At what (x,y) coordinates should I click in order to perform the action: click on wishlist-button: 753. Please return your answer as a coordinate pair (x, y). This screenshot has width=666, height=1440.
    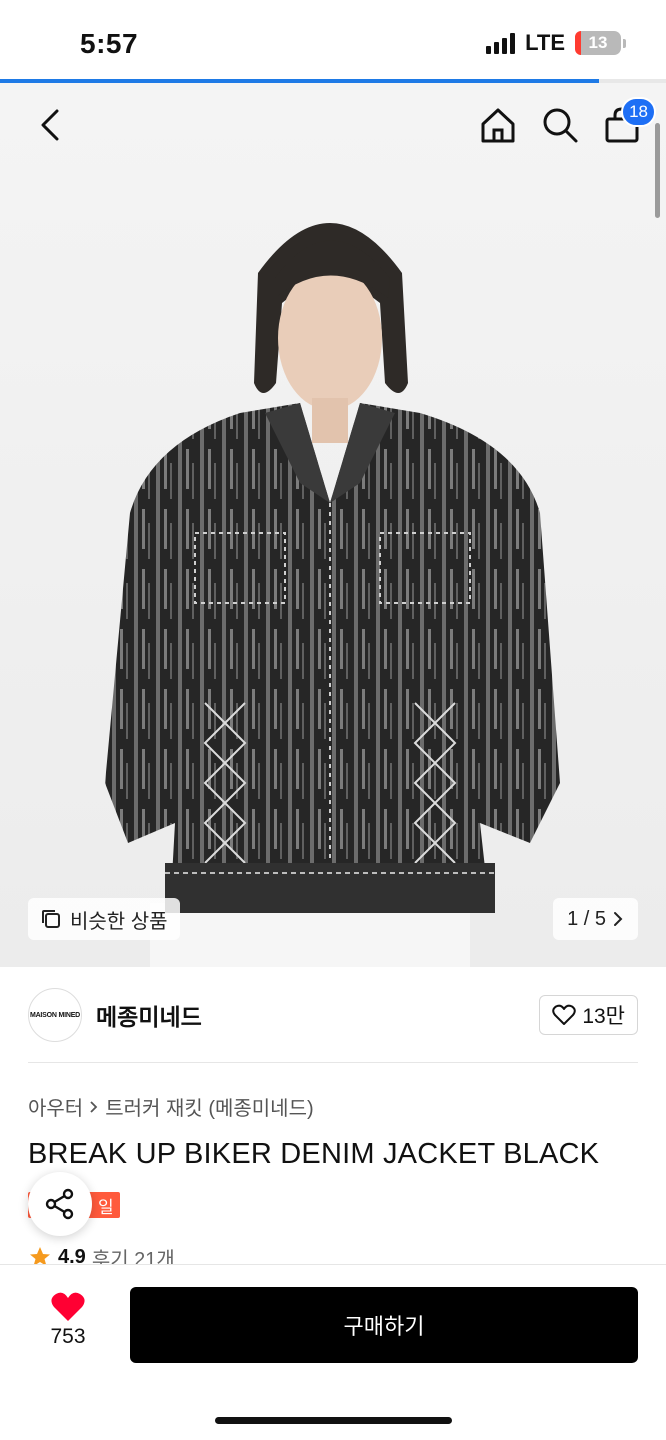
    Looking at the image, I should click on (68, 1320).